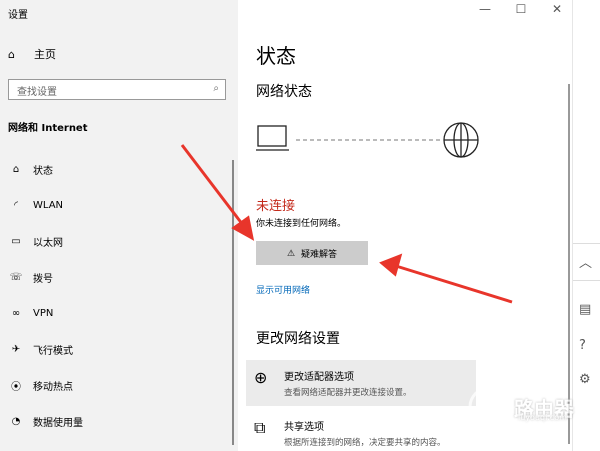 Image resolution: width=600 pixels, height=451 pixels. What do you see at coordinates (48, 205) in the screenshot?
I see `sidebar-item-label: WLAN` at bounding box center [48, 205].